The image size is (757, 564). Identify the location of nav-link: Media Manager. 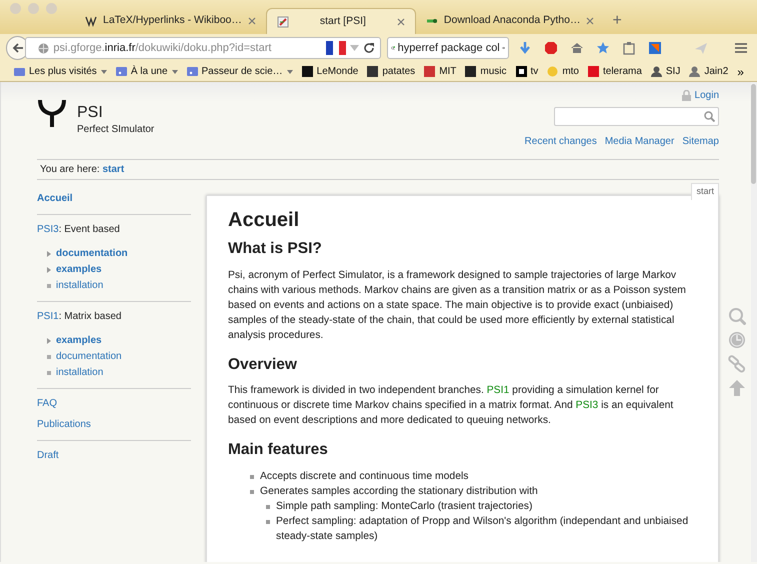
(639, 141).